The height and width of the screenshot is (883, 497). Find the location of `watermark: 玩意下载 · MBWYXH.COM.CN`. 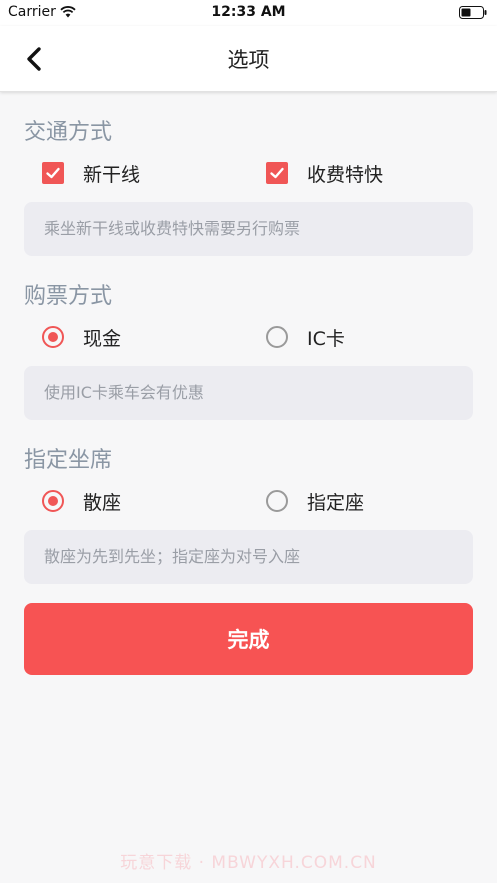

watermark: 玩意下载 · MBWYXH.COM.CN is located at coordinates (248, 863).